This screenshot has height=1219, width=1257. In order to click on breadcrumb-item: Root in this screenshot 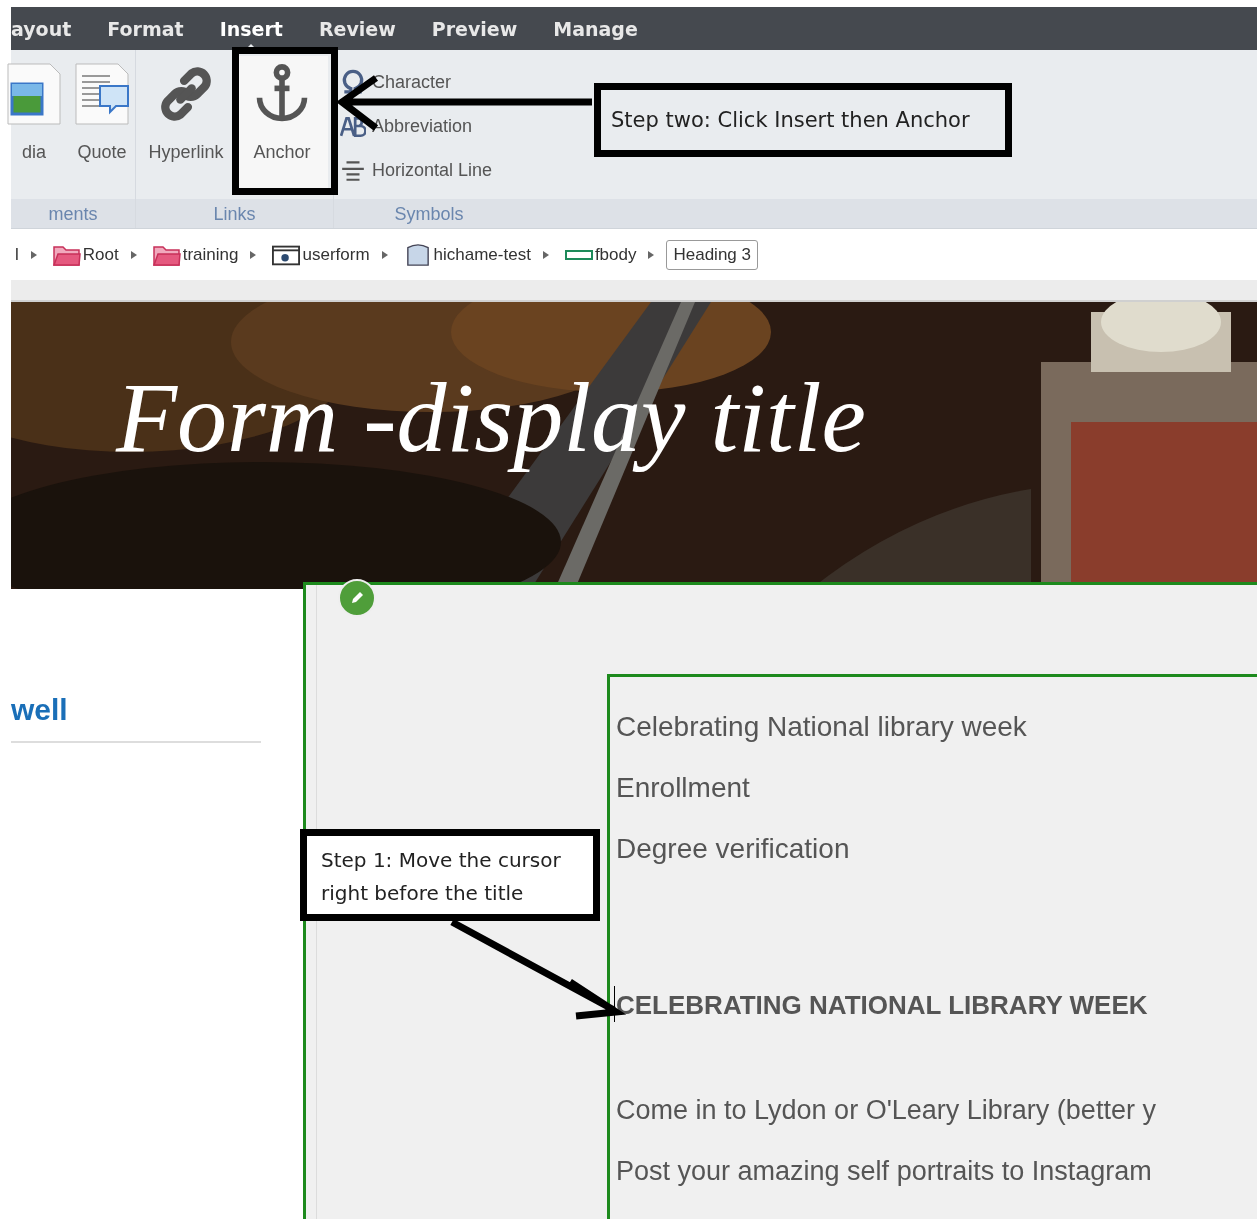, I will do `click(83, 254)`.